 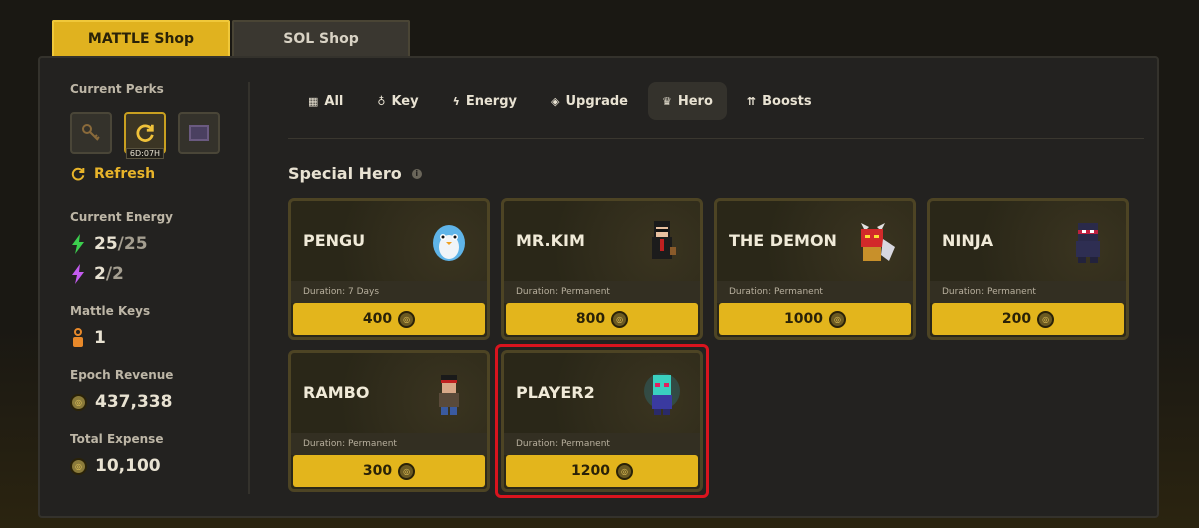 I want to click on hero-name: NINJA, so click(x=968, y=240).